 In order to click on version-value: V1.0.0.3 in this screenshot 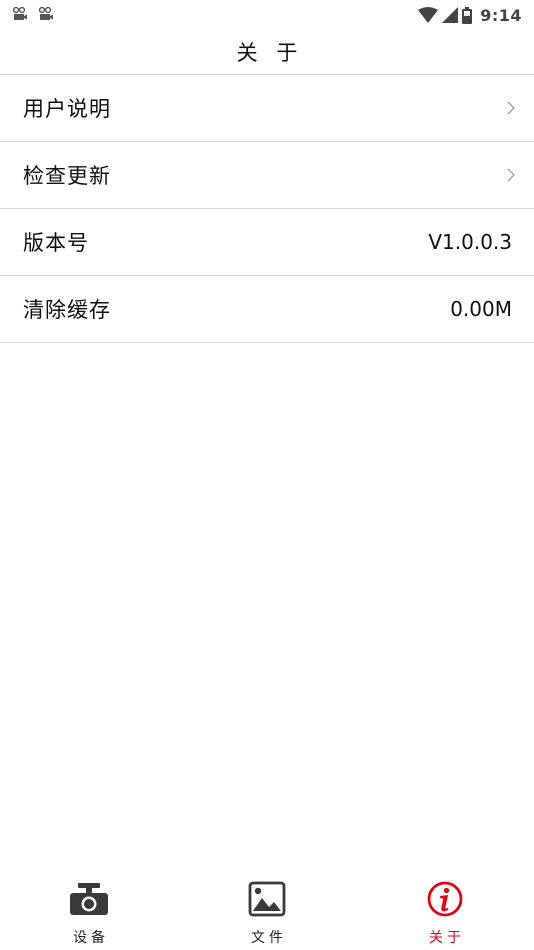, I will do `click(470, 242)`.